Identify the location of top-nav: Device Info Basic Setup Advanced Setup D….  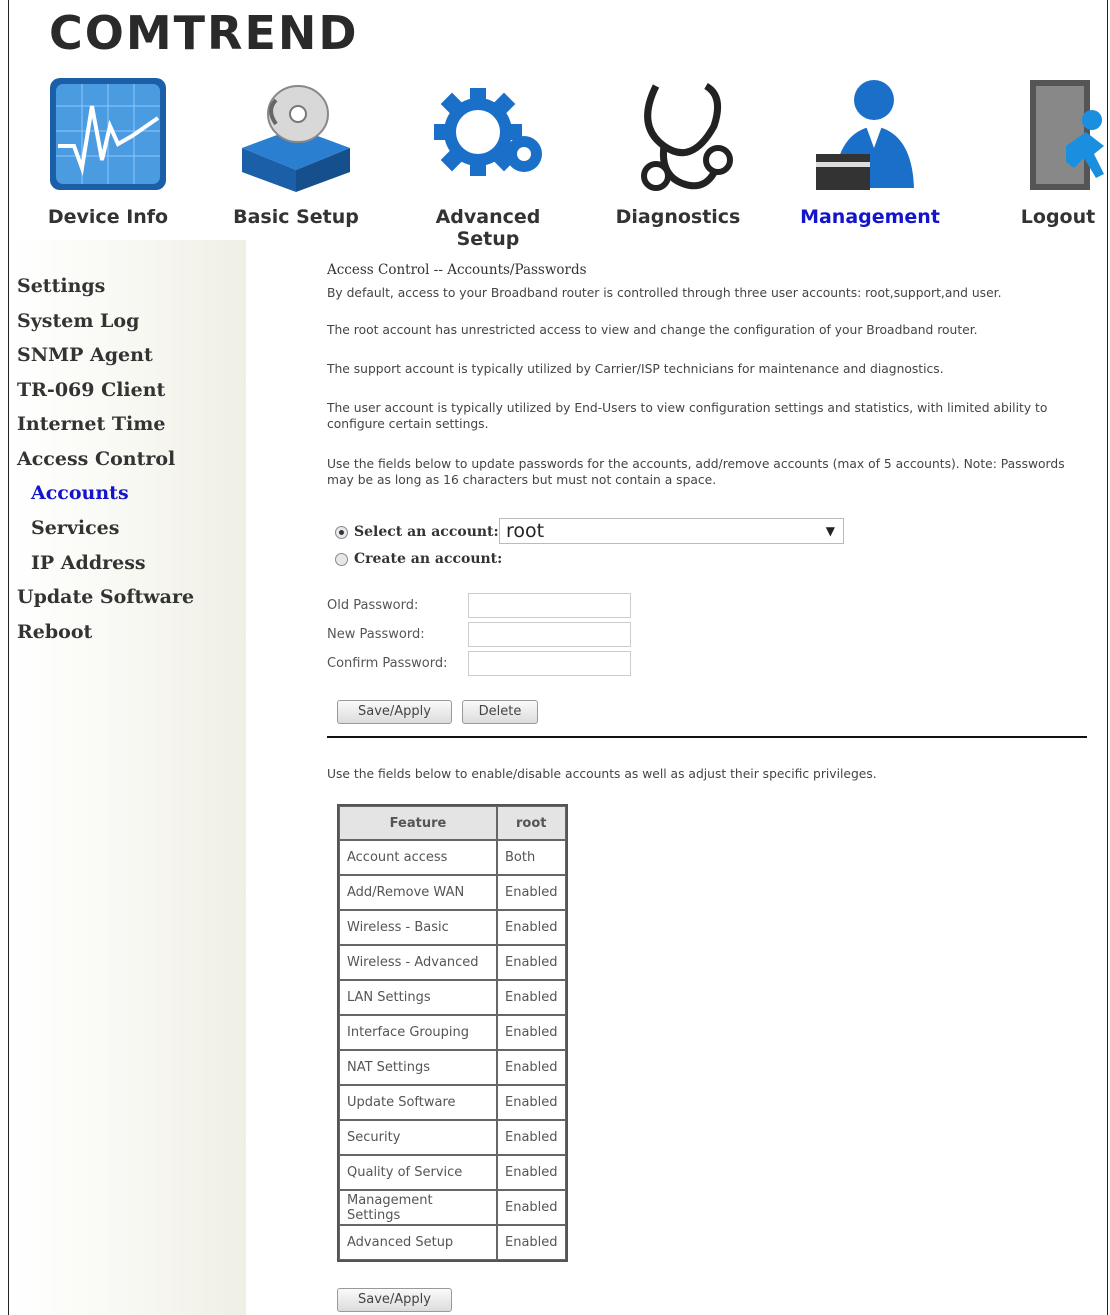
(558, 160).